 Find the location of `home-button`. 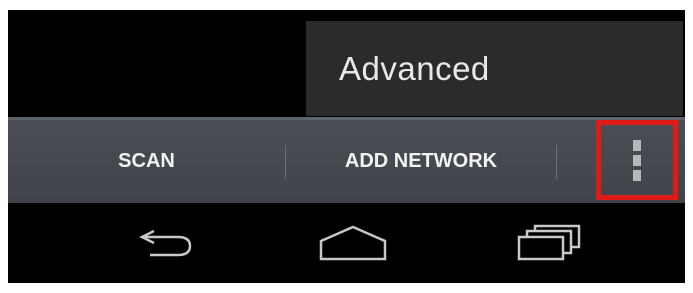

home-button is located at coordinates (353, 243).